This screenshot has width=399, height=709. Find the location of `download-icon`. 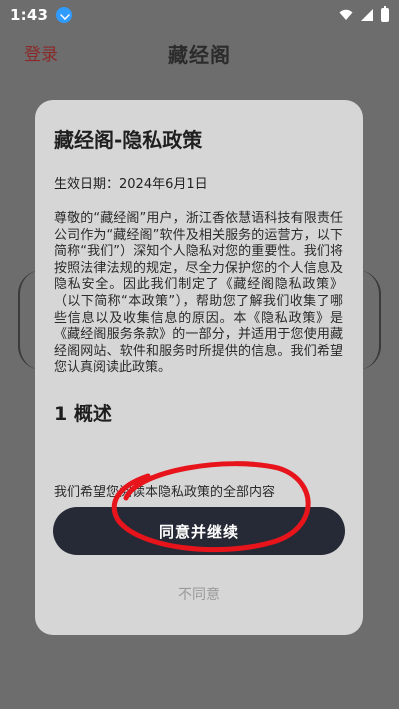

download-icon is located at coordinates (64, 15).